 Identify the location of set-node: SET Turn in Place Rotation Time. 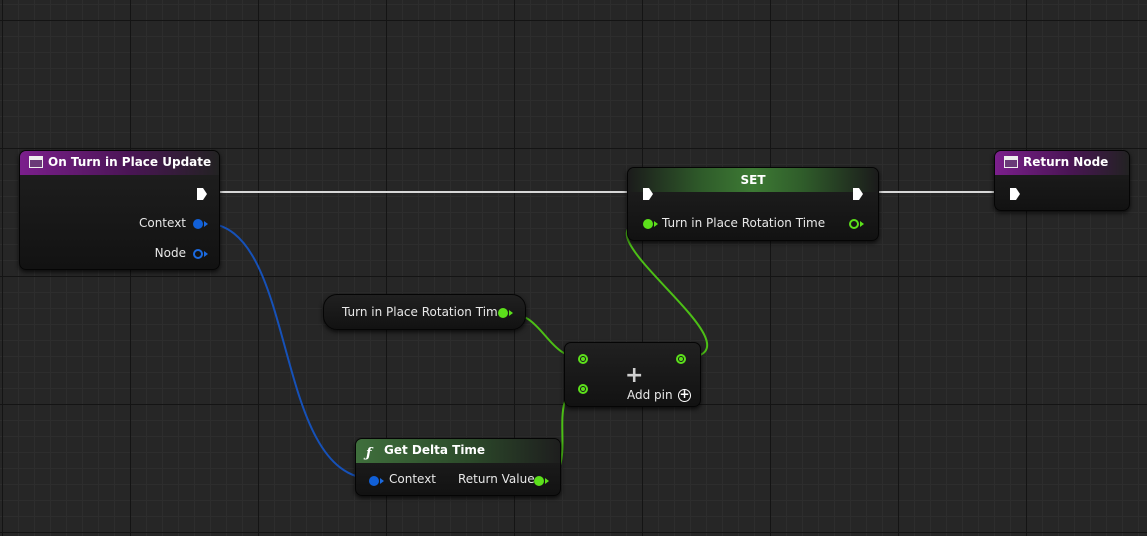
(753, 204).